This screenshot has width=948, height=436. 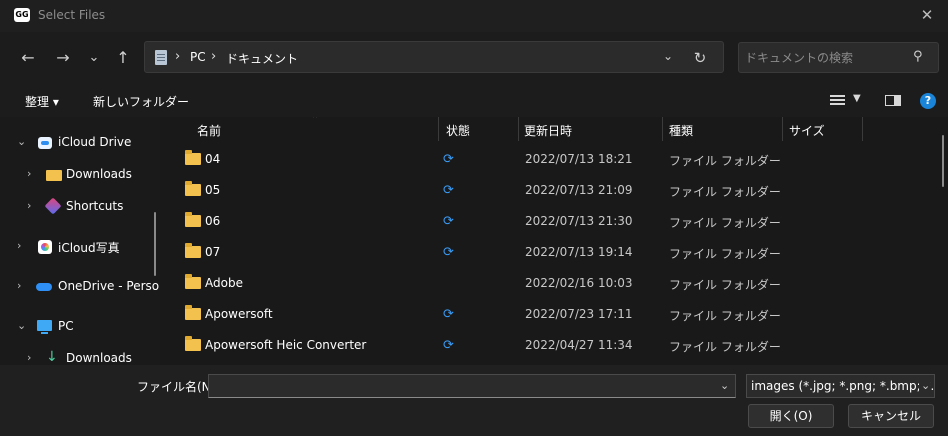 I want to click on column-header-size: サイズ, so click(x=807, y=130).